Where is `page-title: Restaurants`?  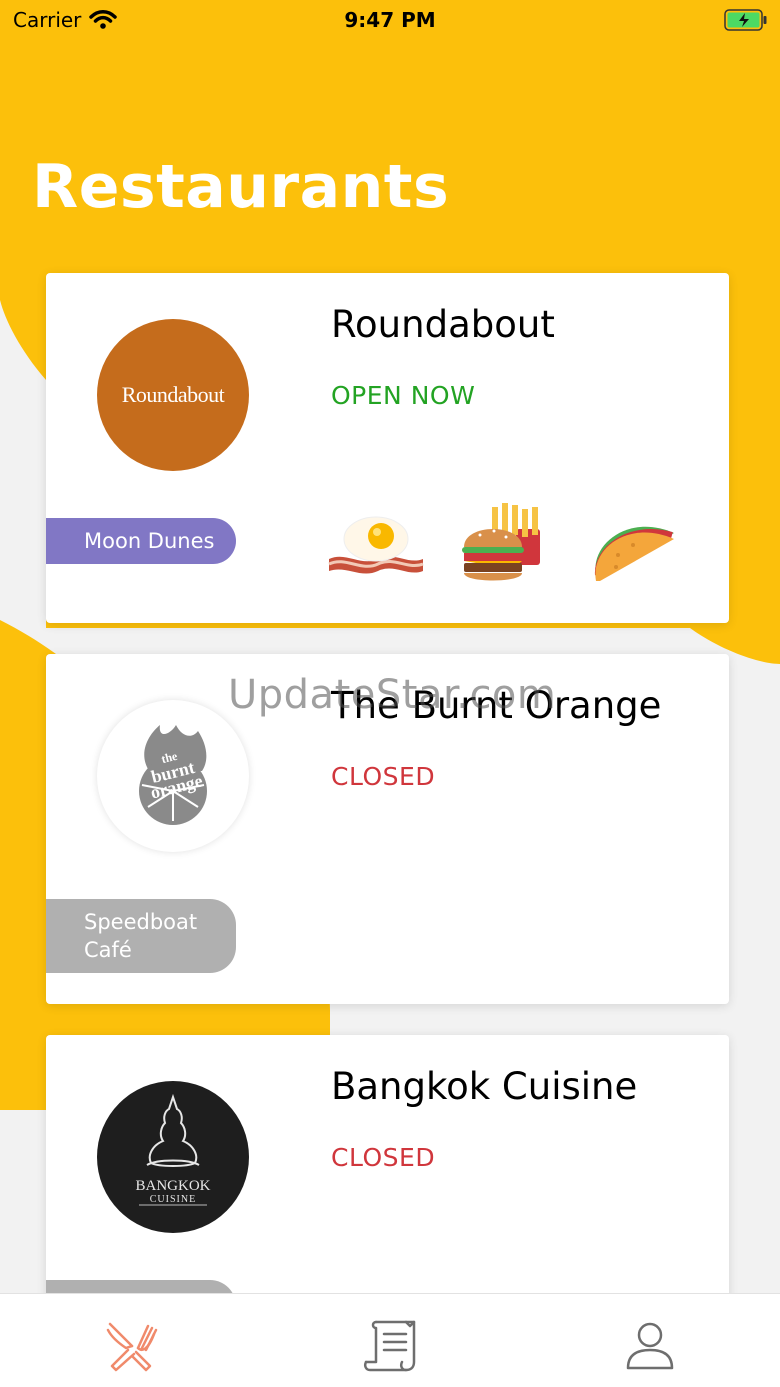
page-title: Restaurants is located at coordinates (241, 187).